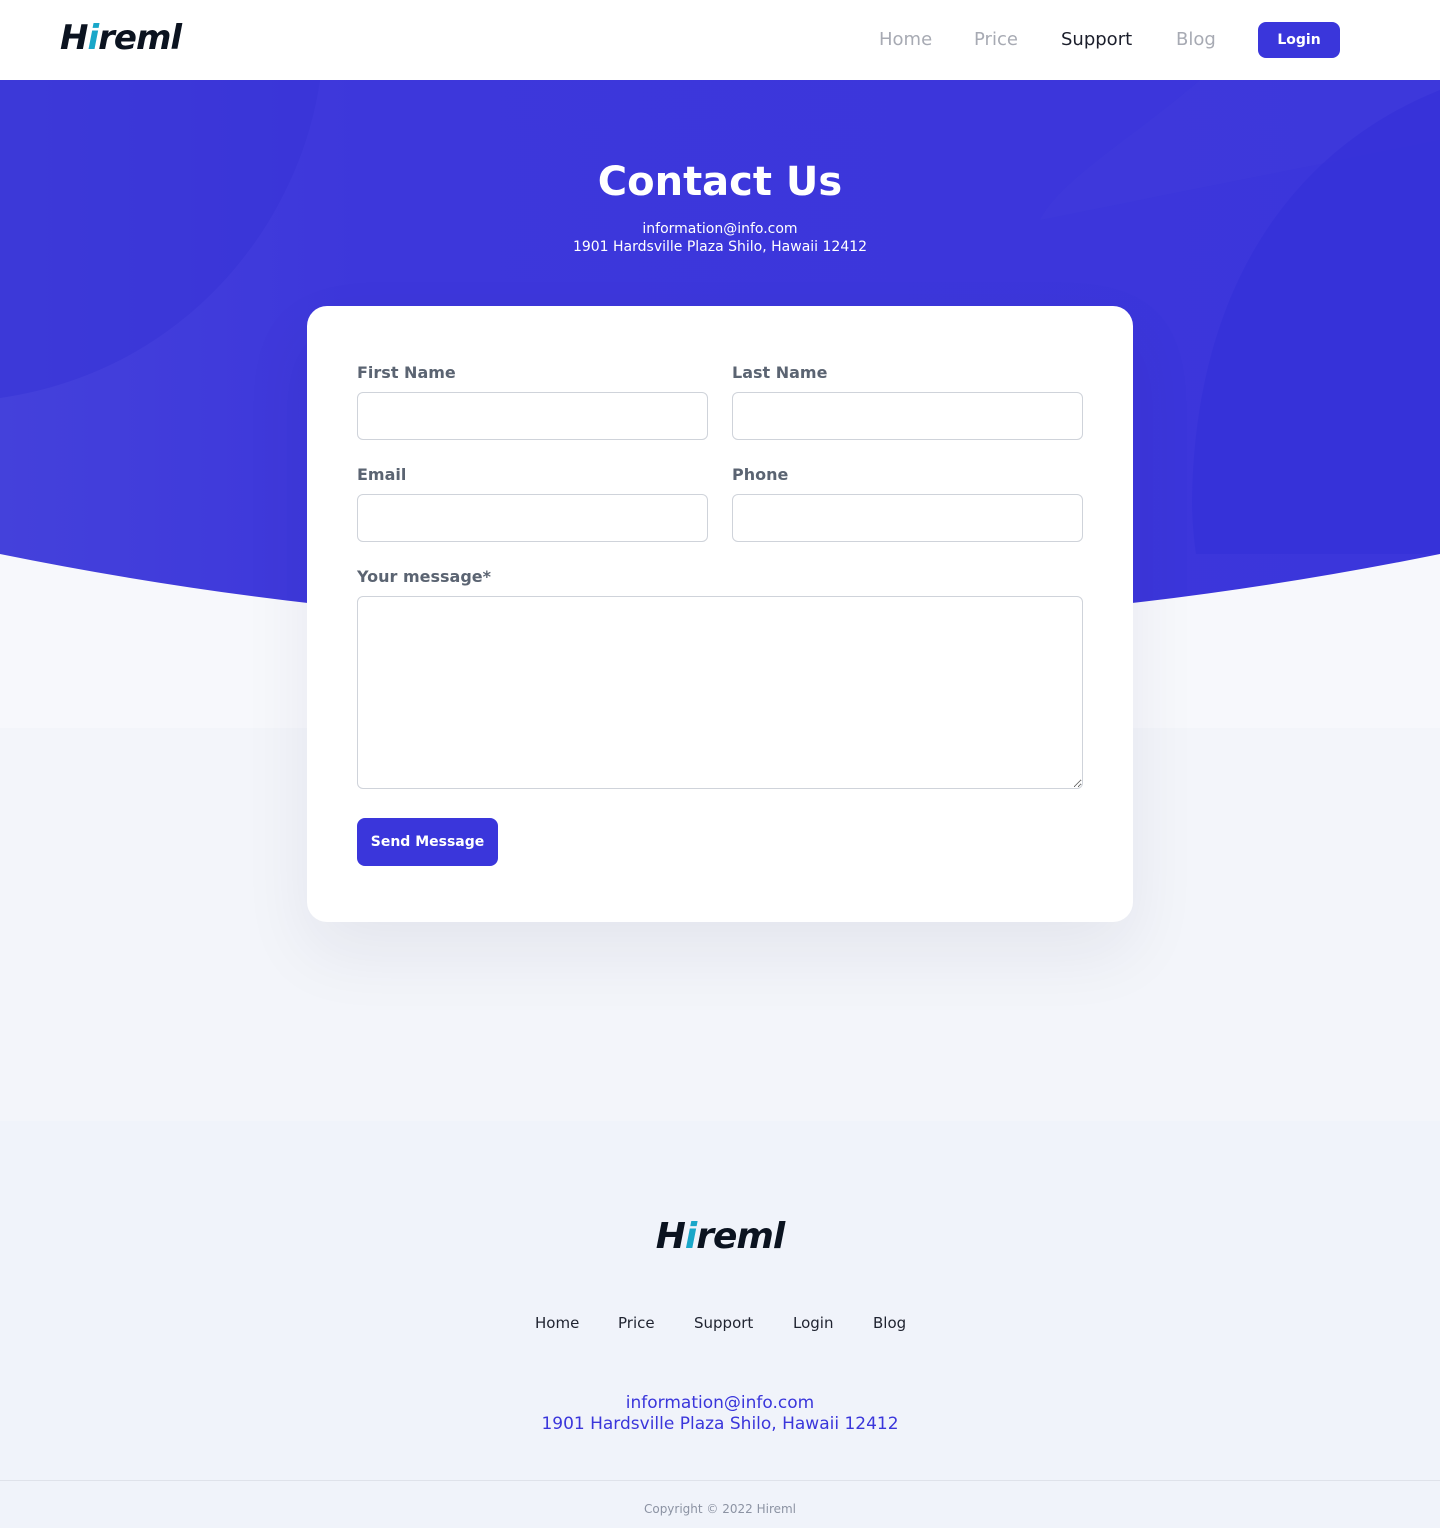 This screenshot has height=1528, width=1440. What do you see at coordinates (1196, 40) in the screenshot?
I see `nav-item-blog: Blog` at bounding box center [1196, 40].